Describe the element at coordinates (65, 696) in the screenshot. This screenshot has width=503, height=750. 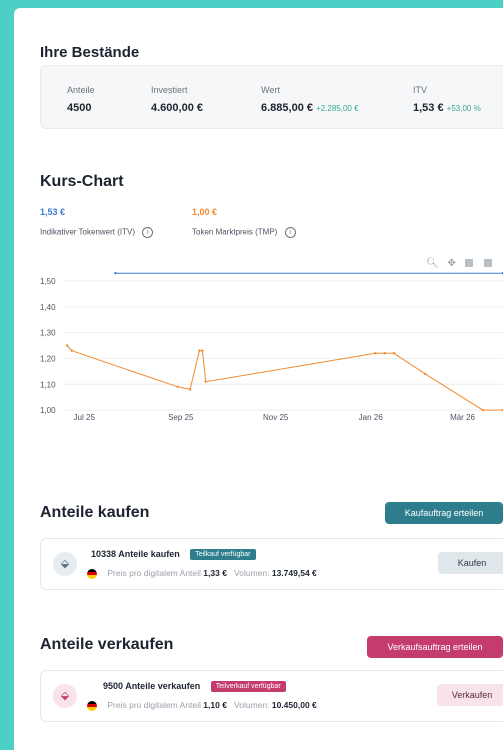
I see `sell-token-icon: ⬙` at that location.